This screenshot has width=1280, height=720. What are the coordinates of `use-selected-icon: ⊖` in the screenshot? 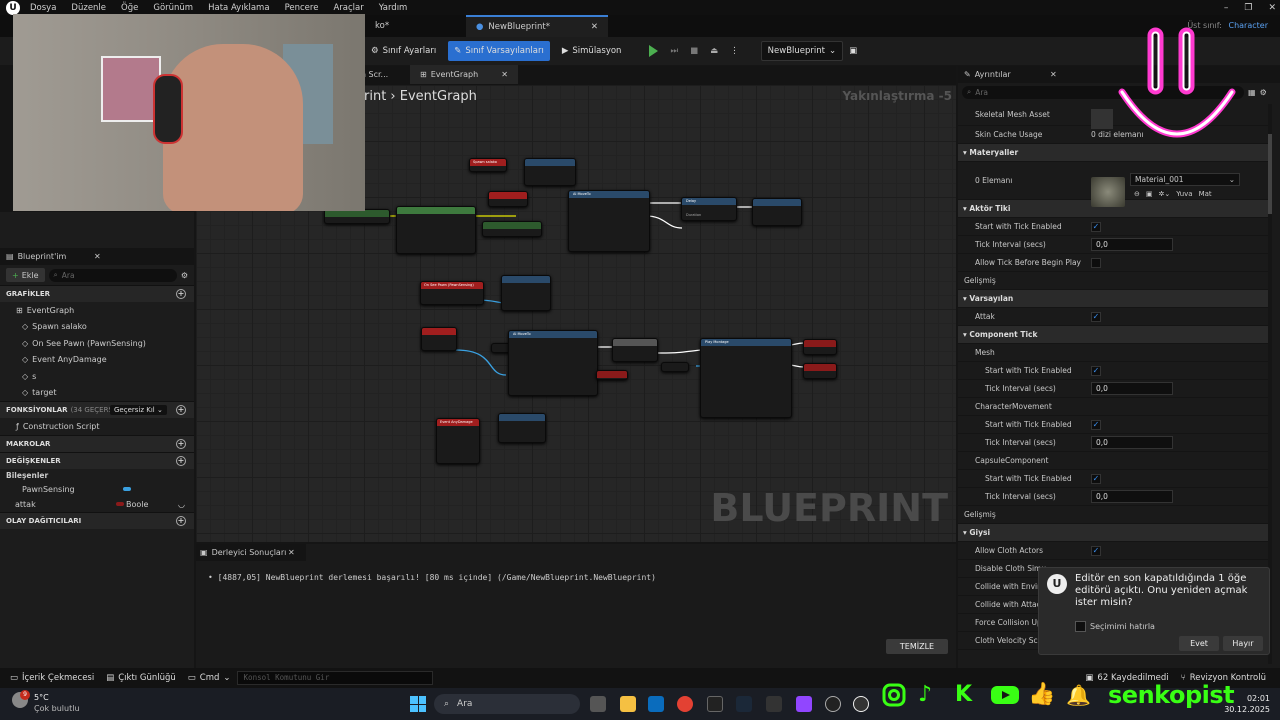 It's located at (1137, 194).